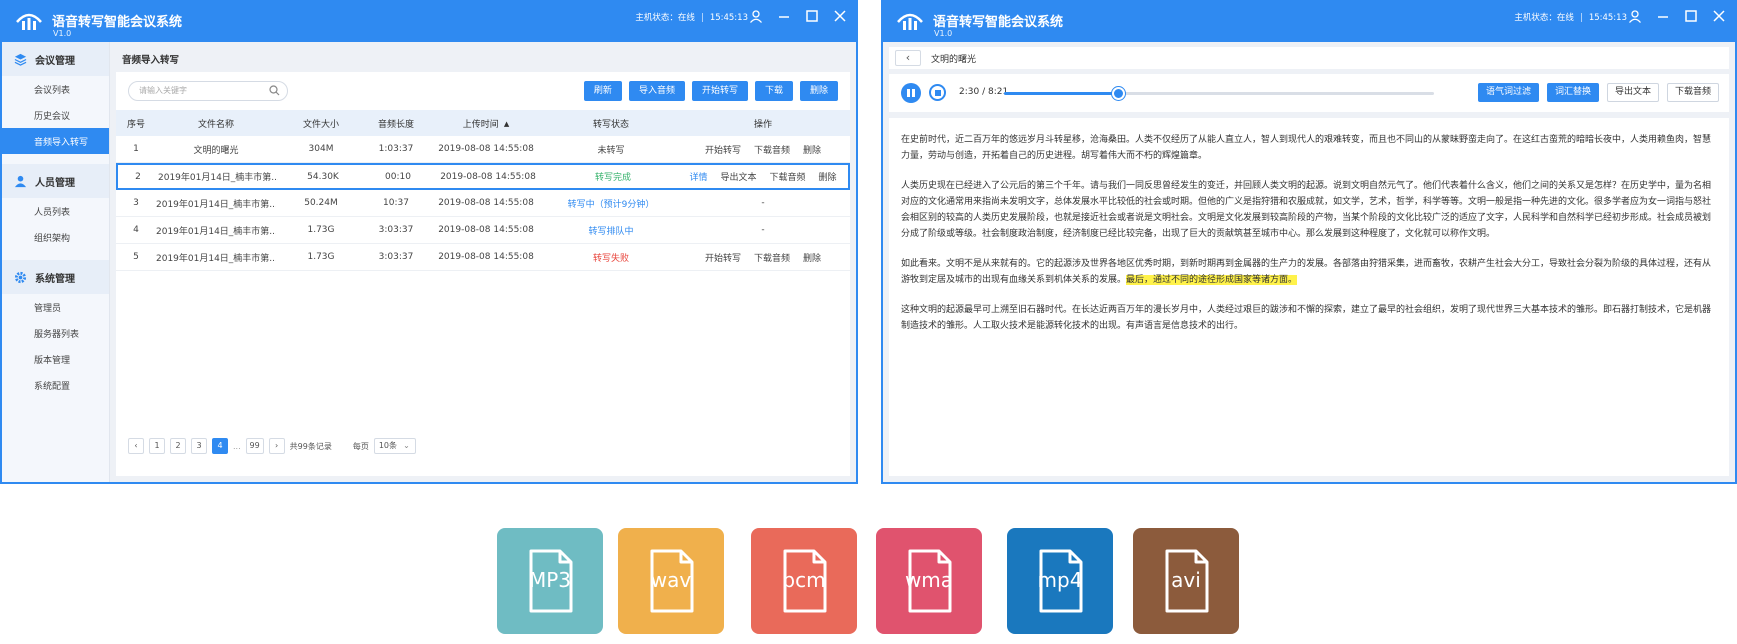  What do you see at coordinates (486, 123) in the screenshot?
I see `col-upload-time: 上传时间 ▲` at bounding box center [486, 123].